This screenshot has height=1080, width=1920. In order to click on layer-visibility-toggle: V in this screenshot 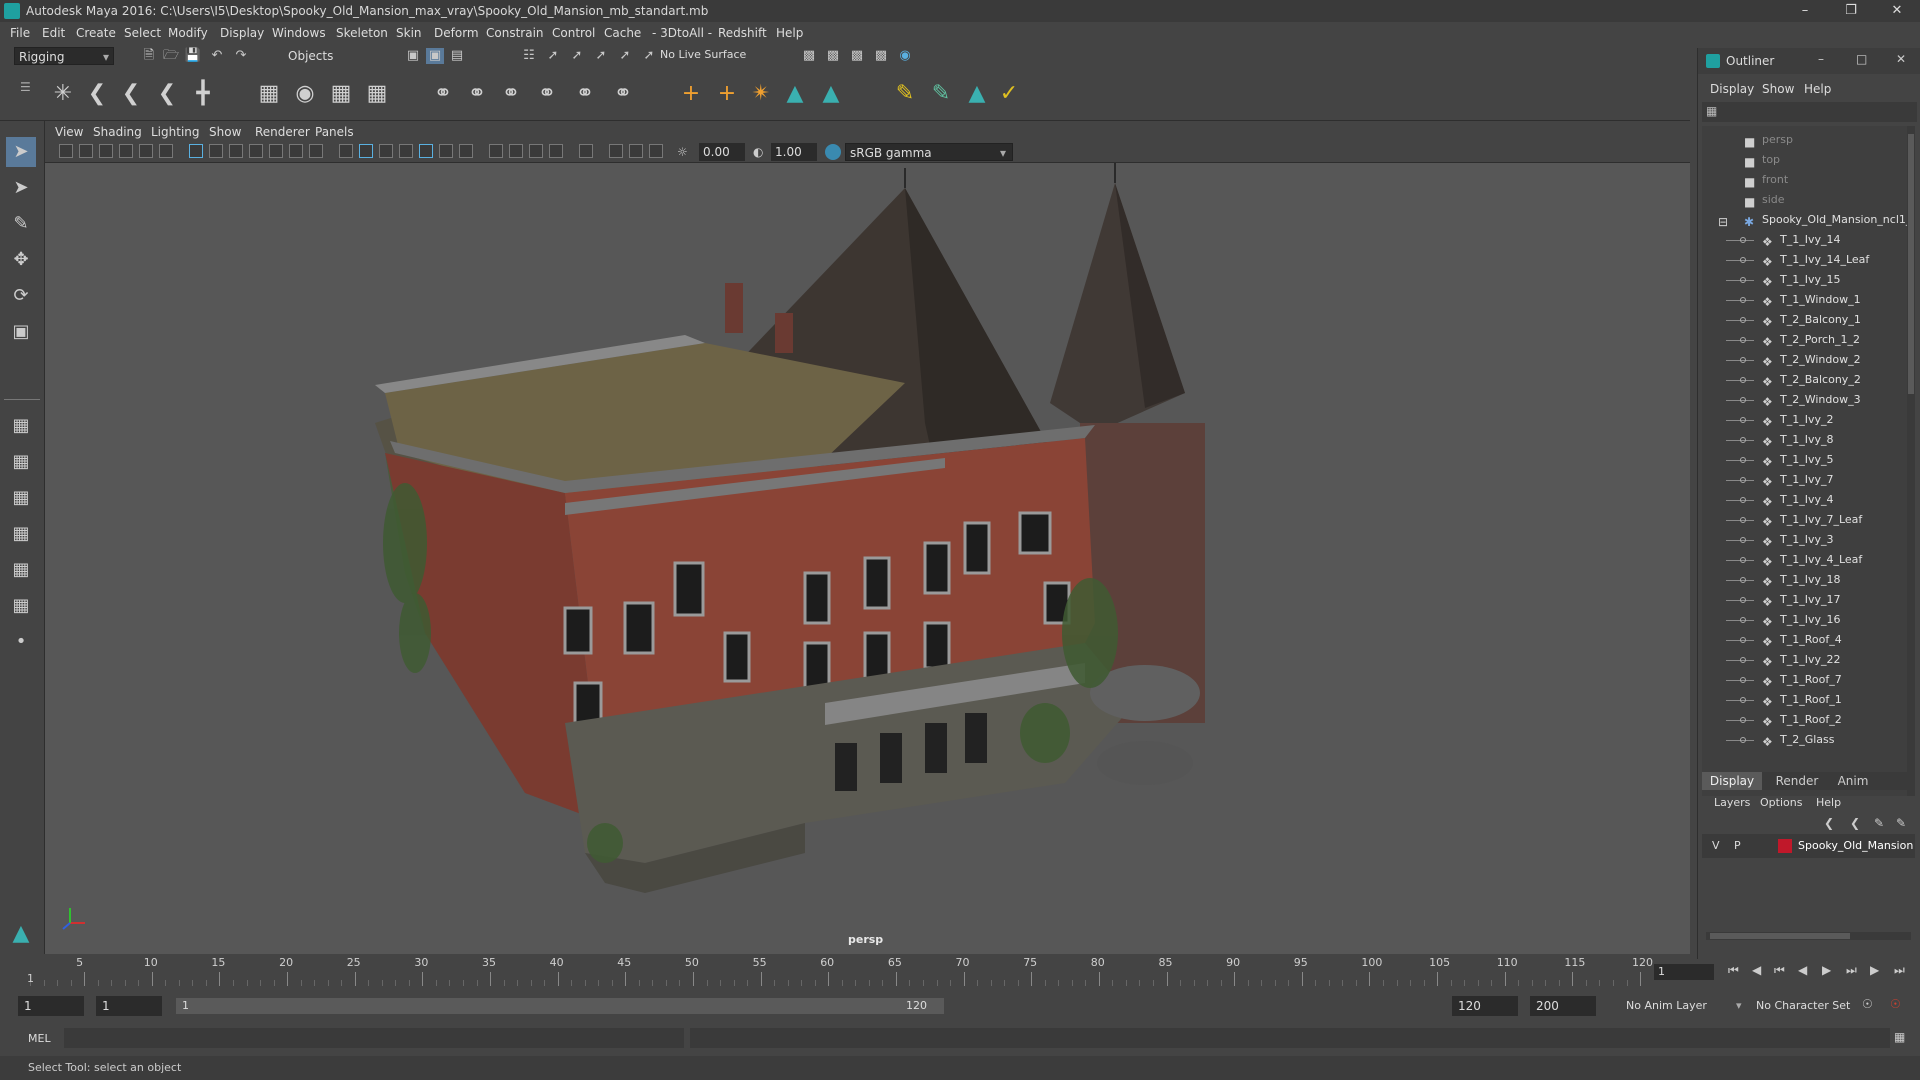, I will do `click(1716, 845)`.